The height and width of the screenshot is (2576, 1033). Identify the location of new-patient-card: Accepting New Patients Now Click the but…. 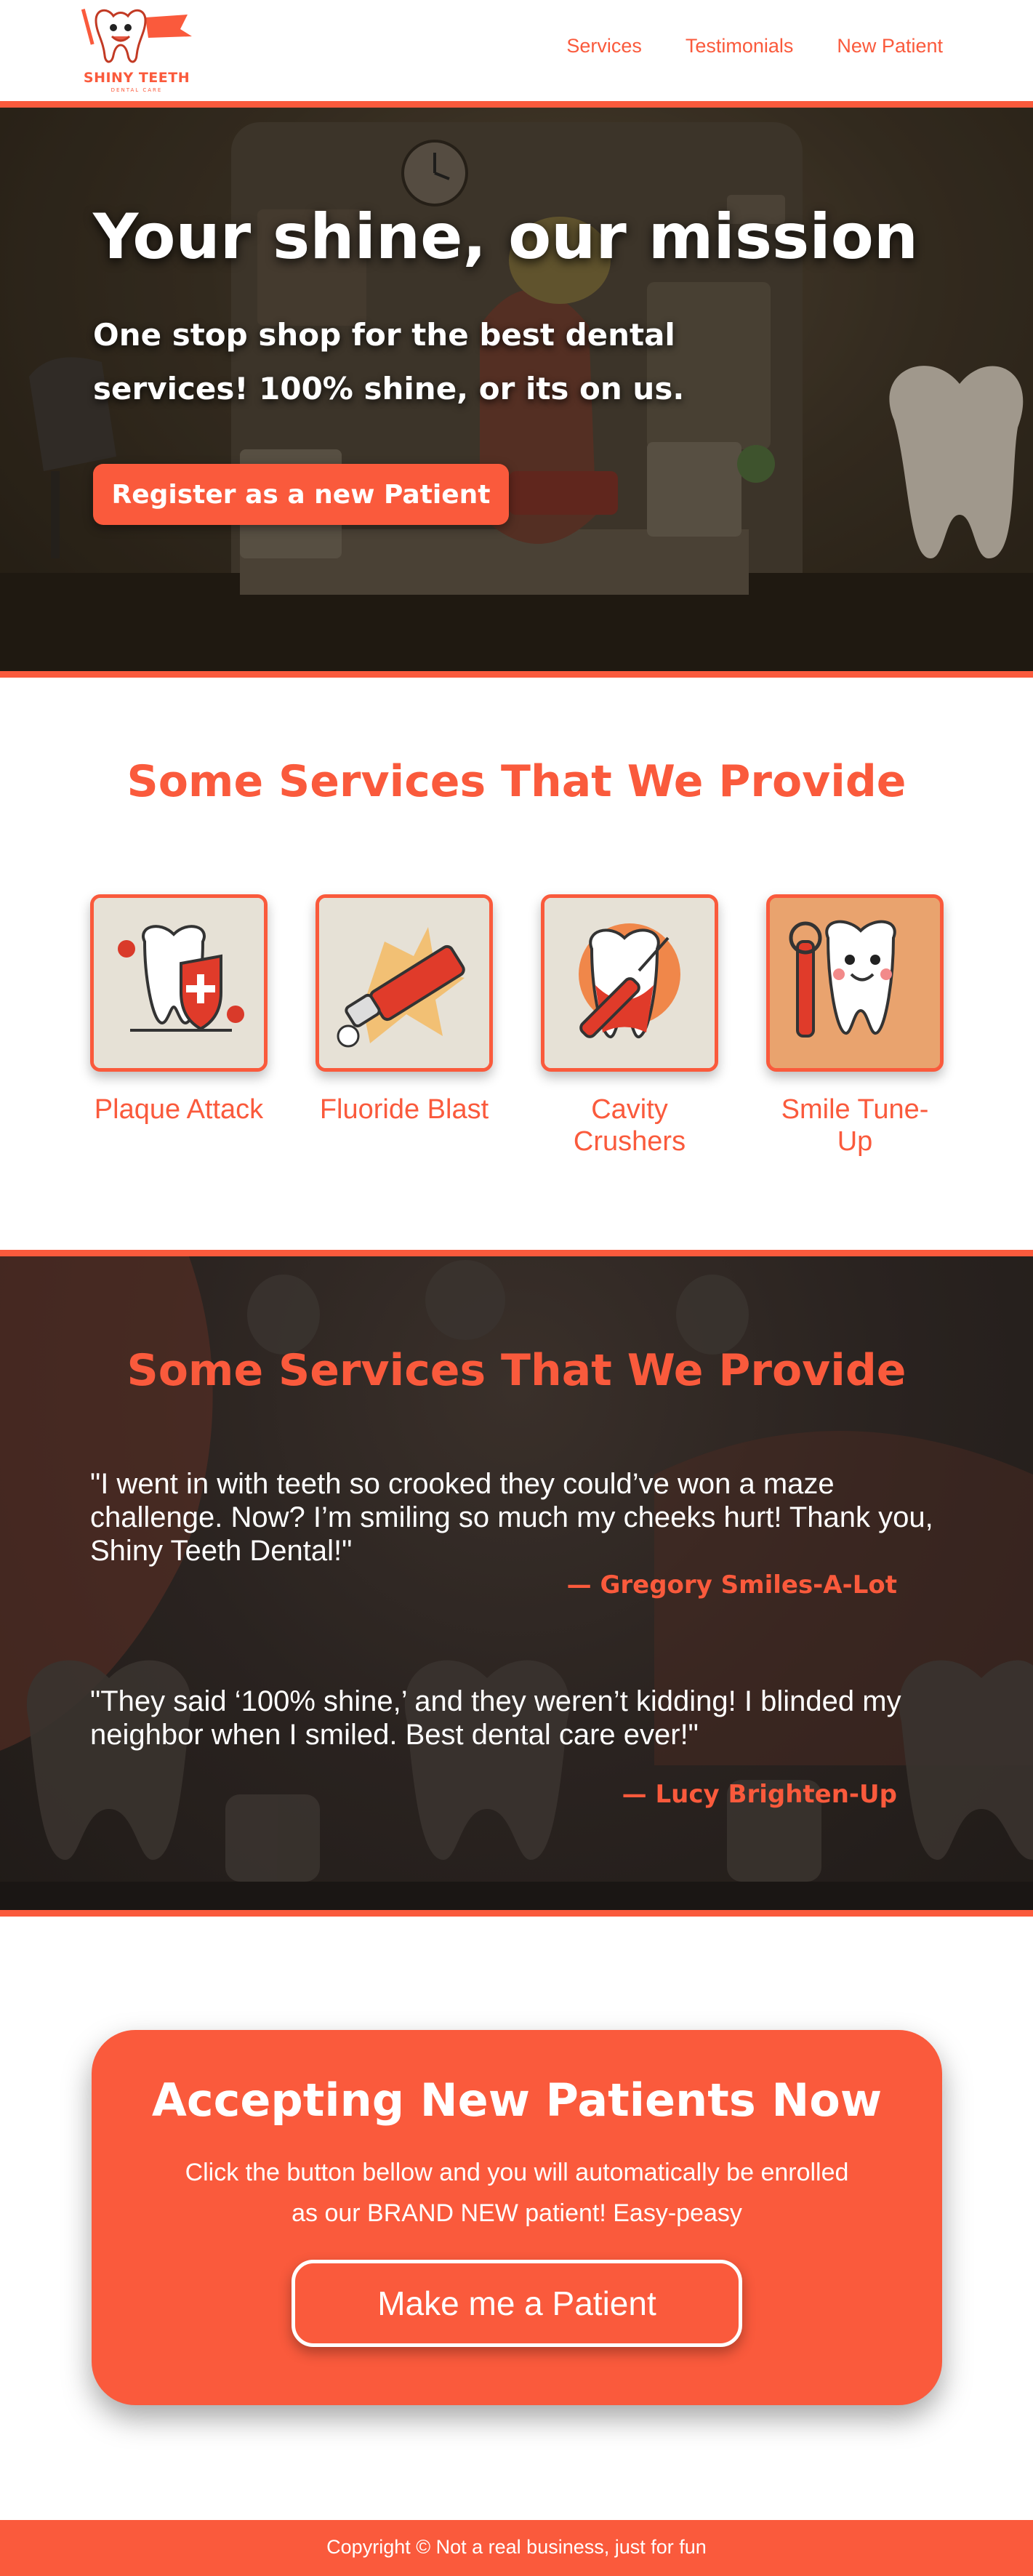
(517, 2217).